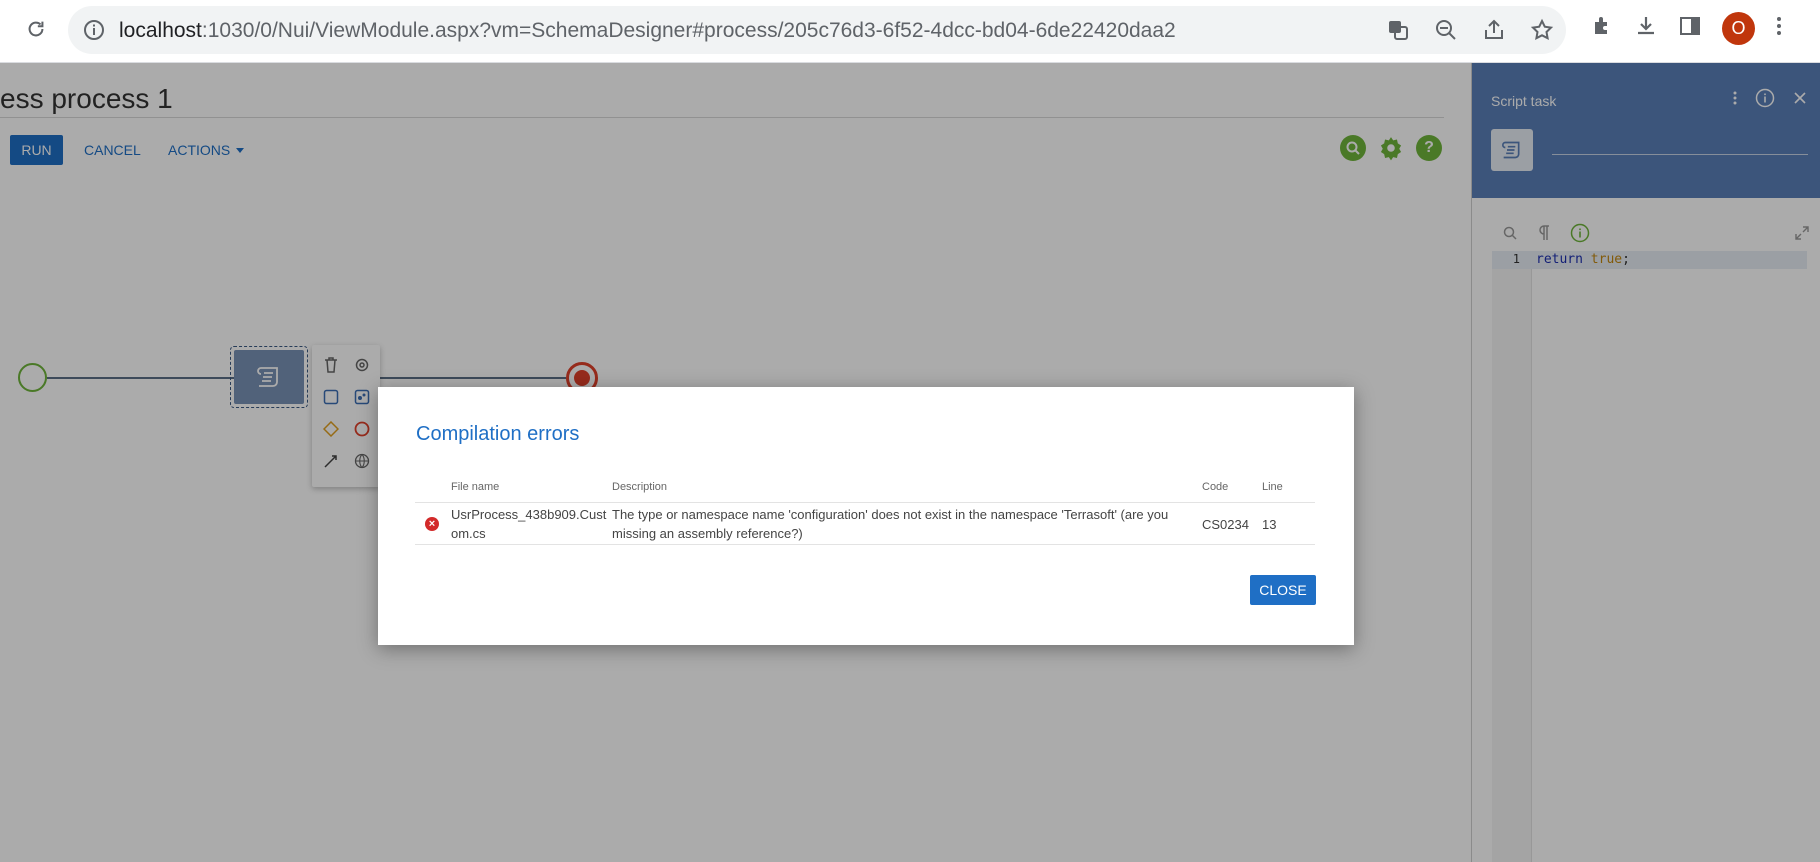 Image resolution: width=1820 pixels, height=862 pixels. What do you see at coordinates (1690, 28) in the screenshot?
I see `side-panel-icon` at bounding box center [1690, 28].